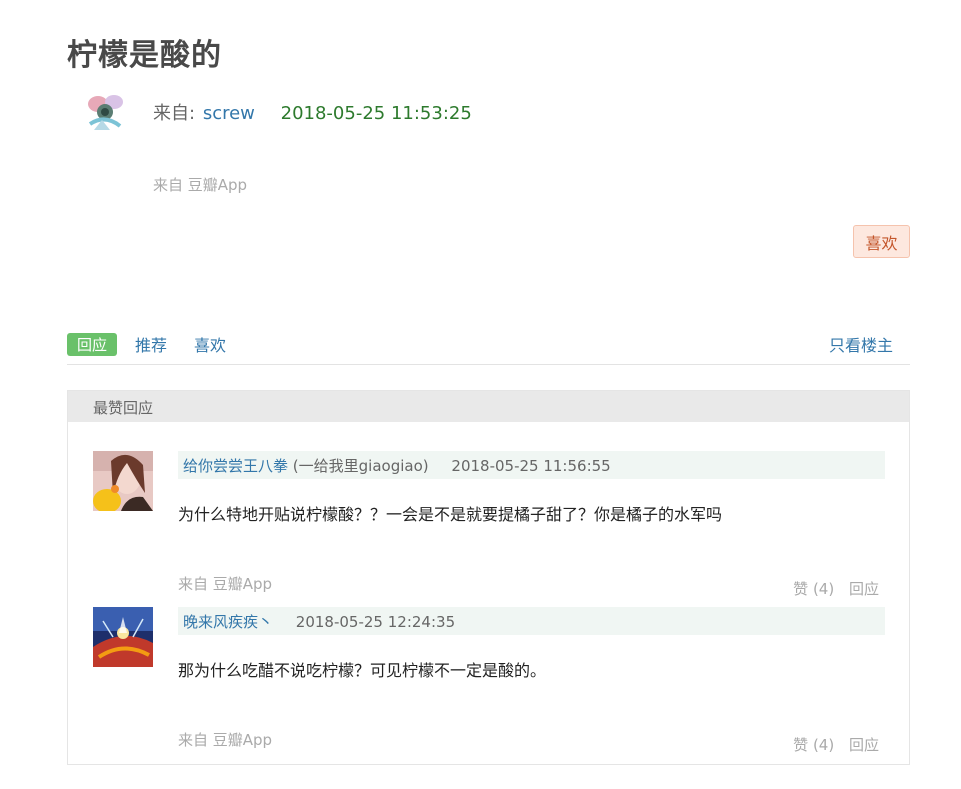 The image size is (961, 789). Describe the element at coordinates (376, 113) in the screenshot. I see `post-time: 2018-05-25 11:53:25` at that location.